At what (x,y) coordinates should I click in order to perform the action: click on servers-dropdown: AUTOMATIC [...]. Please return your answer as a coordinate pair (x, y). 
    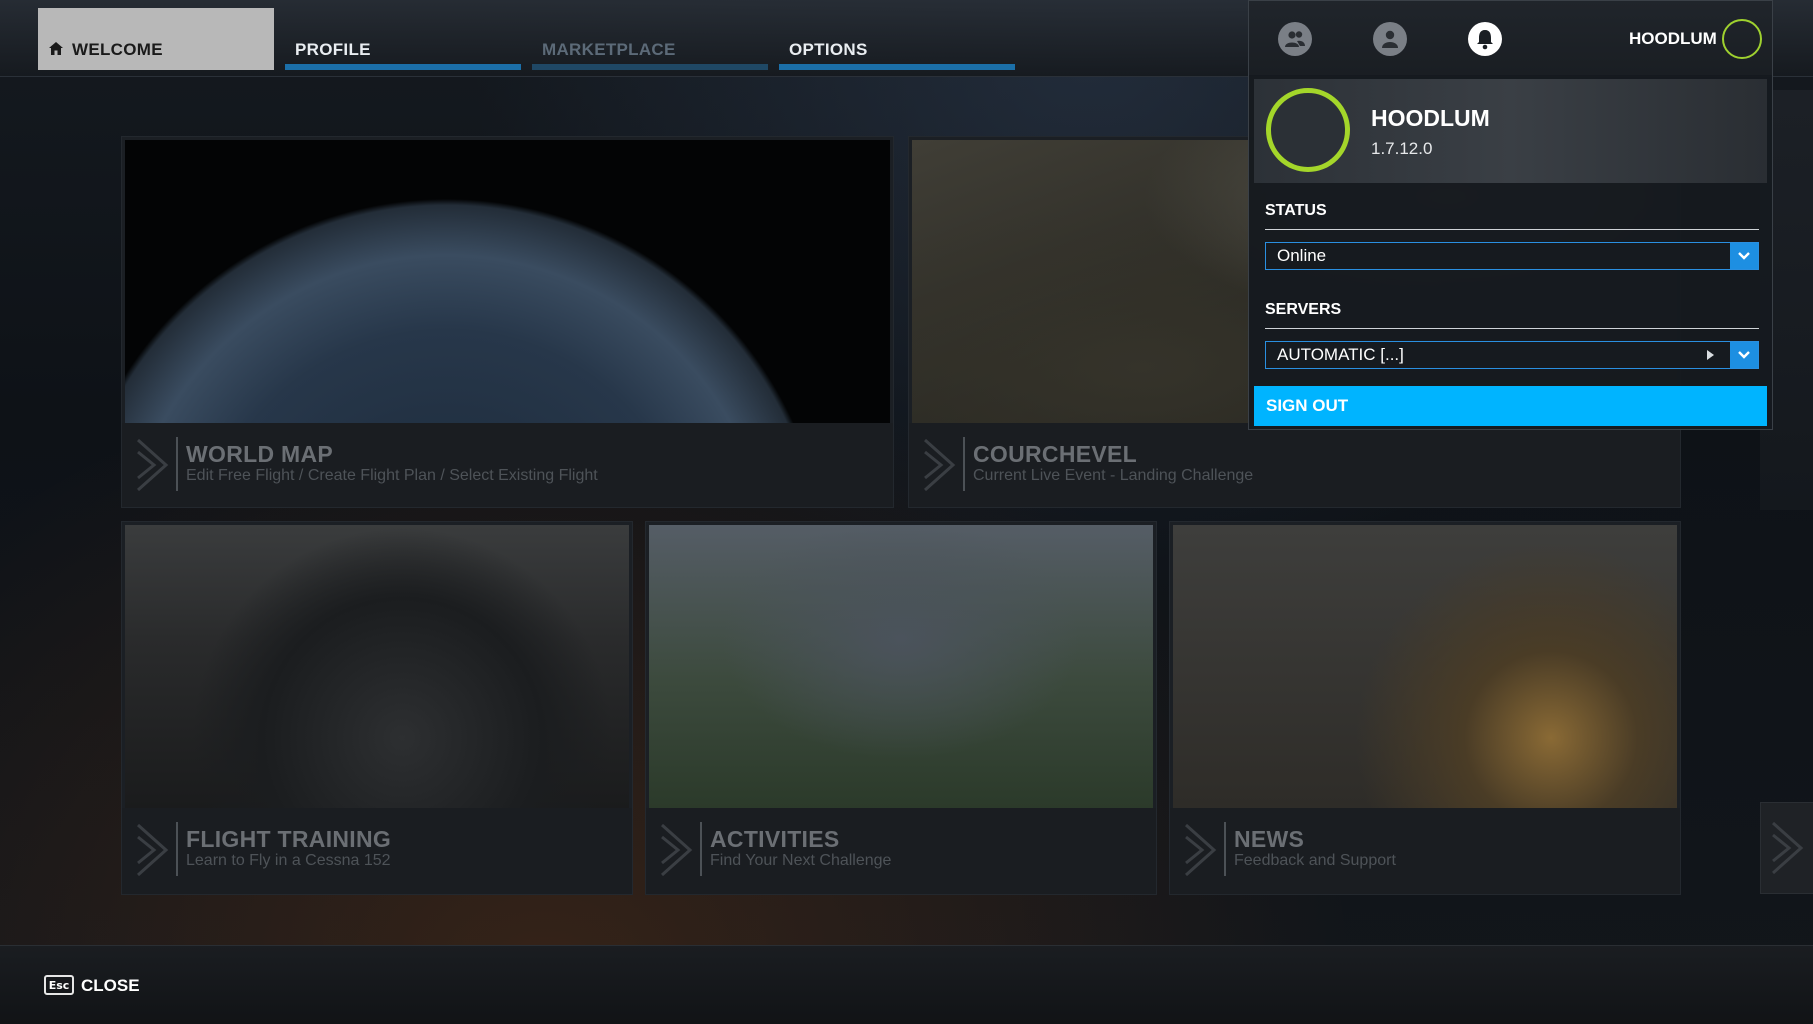
    Looking at the image, I should click on (1512, 355).